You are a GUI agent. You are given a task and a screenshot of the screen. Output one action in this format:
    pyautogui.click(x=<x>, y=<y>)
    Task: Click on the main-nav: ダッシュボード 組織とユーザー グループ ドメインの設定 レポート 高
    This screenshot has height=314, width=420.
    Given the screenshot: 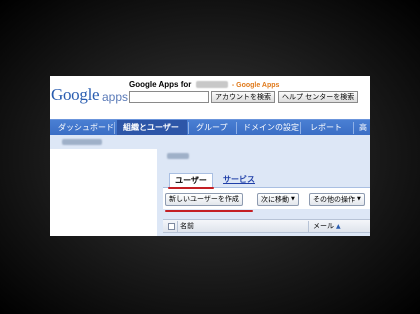 What is the action you would take?
    pyautogui.click(x=210, y=127)
    